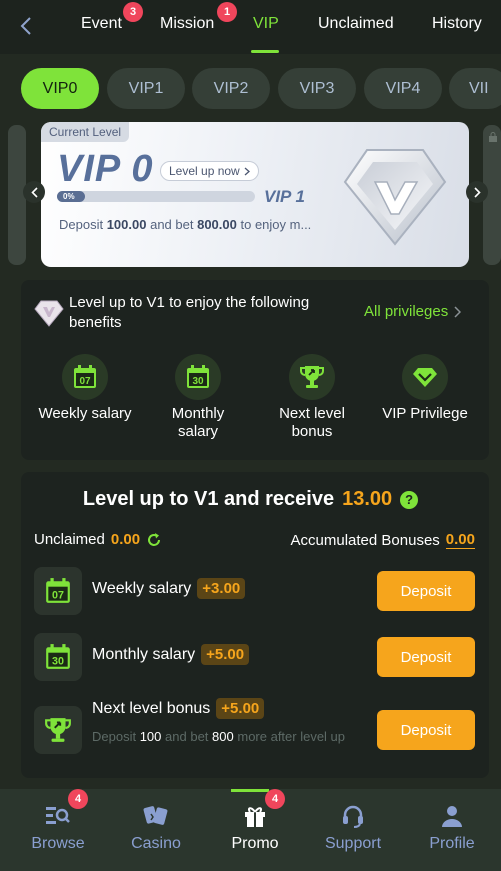  What do you see at coordinates (78, 799) in the screenshot?
I see `browse-badge: 4` at bounding box center [78, 799].